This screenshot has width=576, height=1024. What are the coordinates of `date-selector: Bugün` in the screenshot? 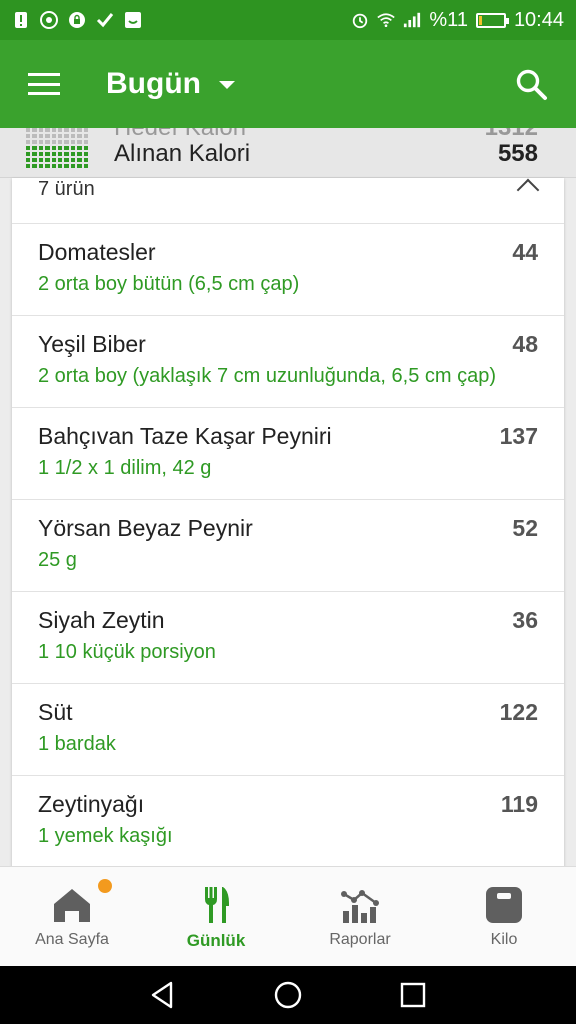 It's located at (170, 84).